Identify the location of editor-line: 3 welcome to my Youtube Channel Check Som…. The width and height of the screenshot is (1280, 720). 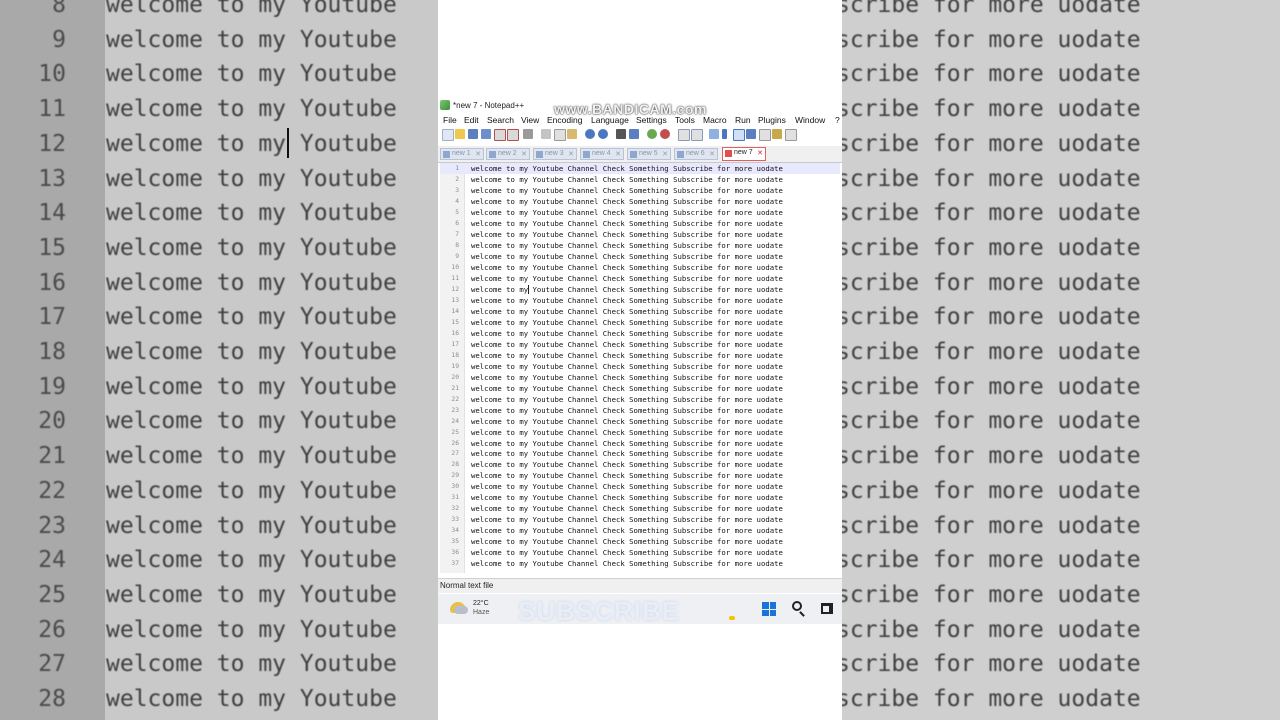
(640, 190).